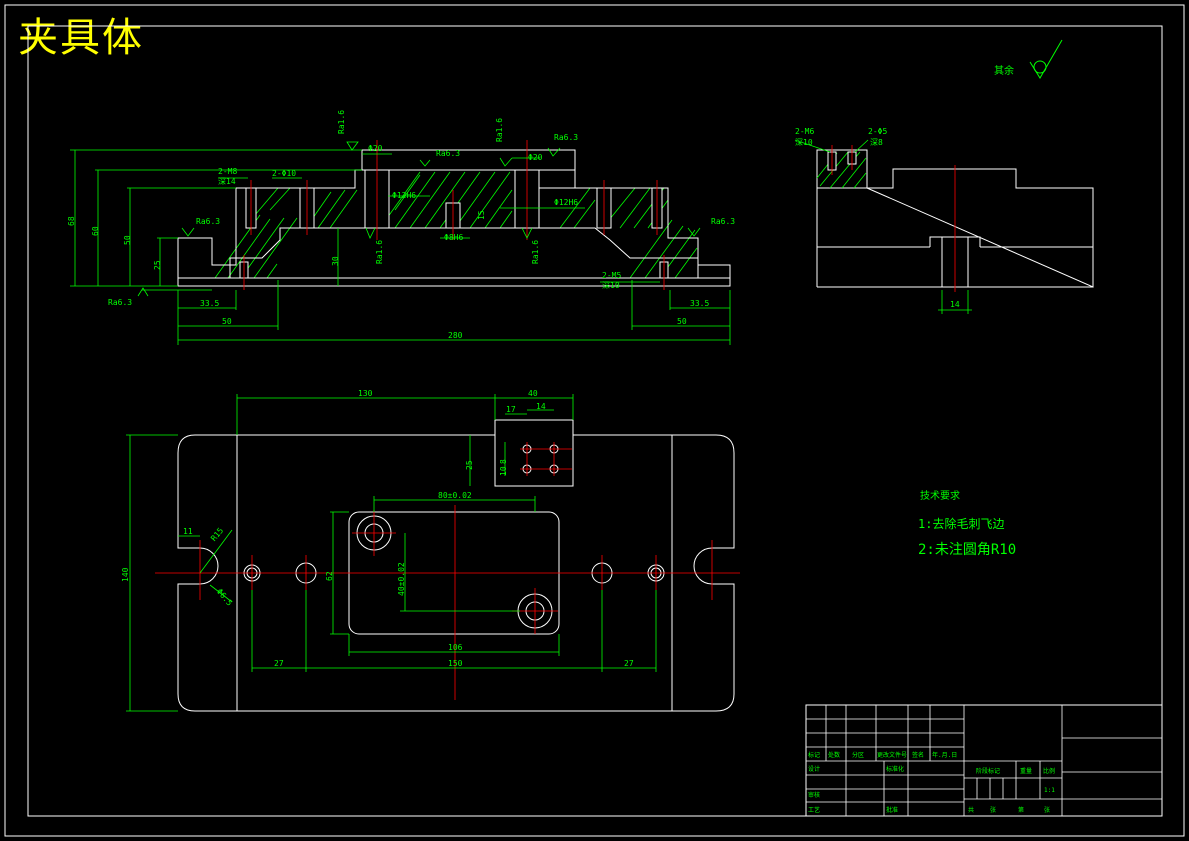 The height and width of the screenshot is (841, 1189). What do you see at coordinates (993, 810) in the screenshot?
I see `tb-sheet-unit: 张` at bounding box center [993, 810].